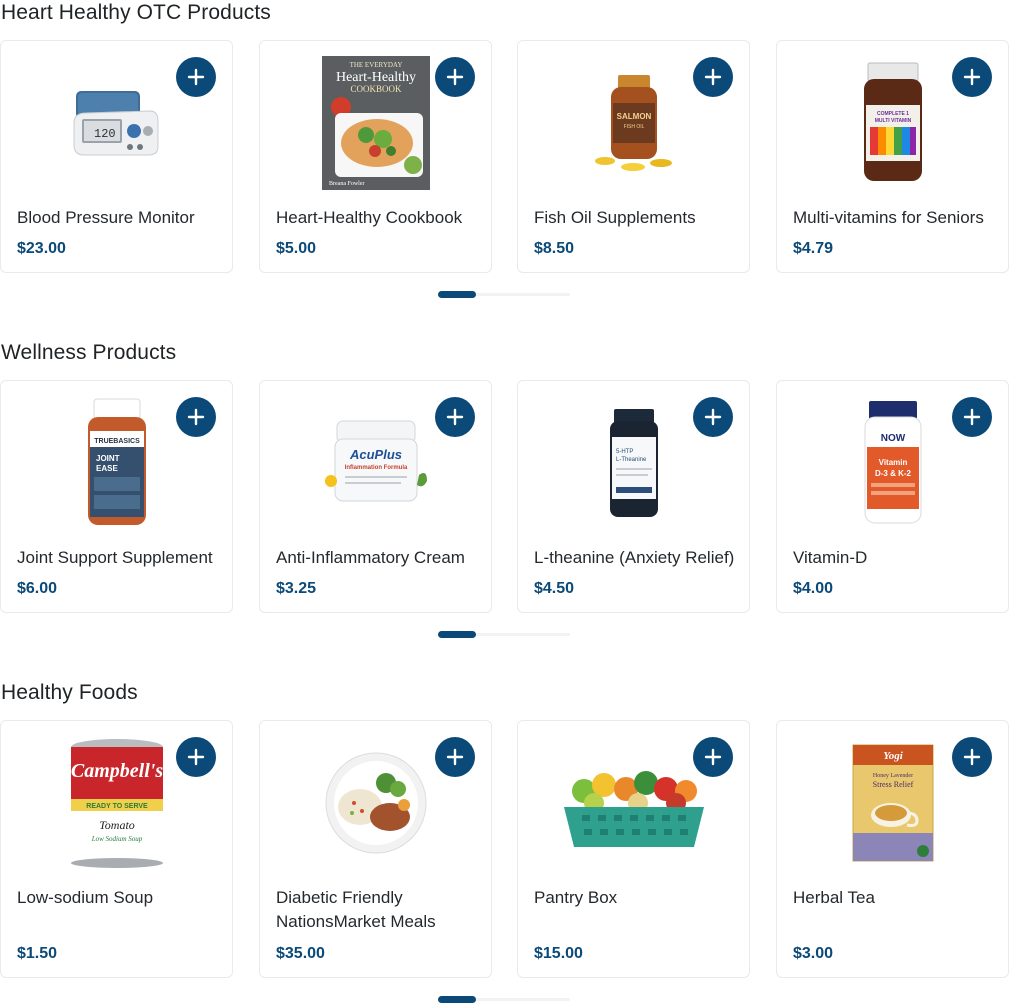 This screenshot has height=1004, width=1010. I want to click on product-price: $3.00, so click(813, 953).